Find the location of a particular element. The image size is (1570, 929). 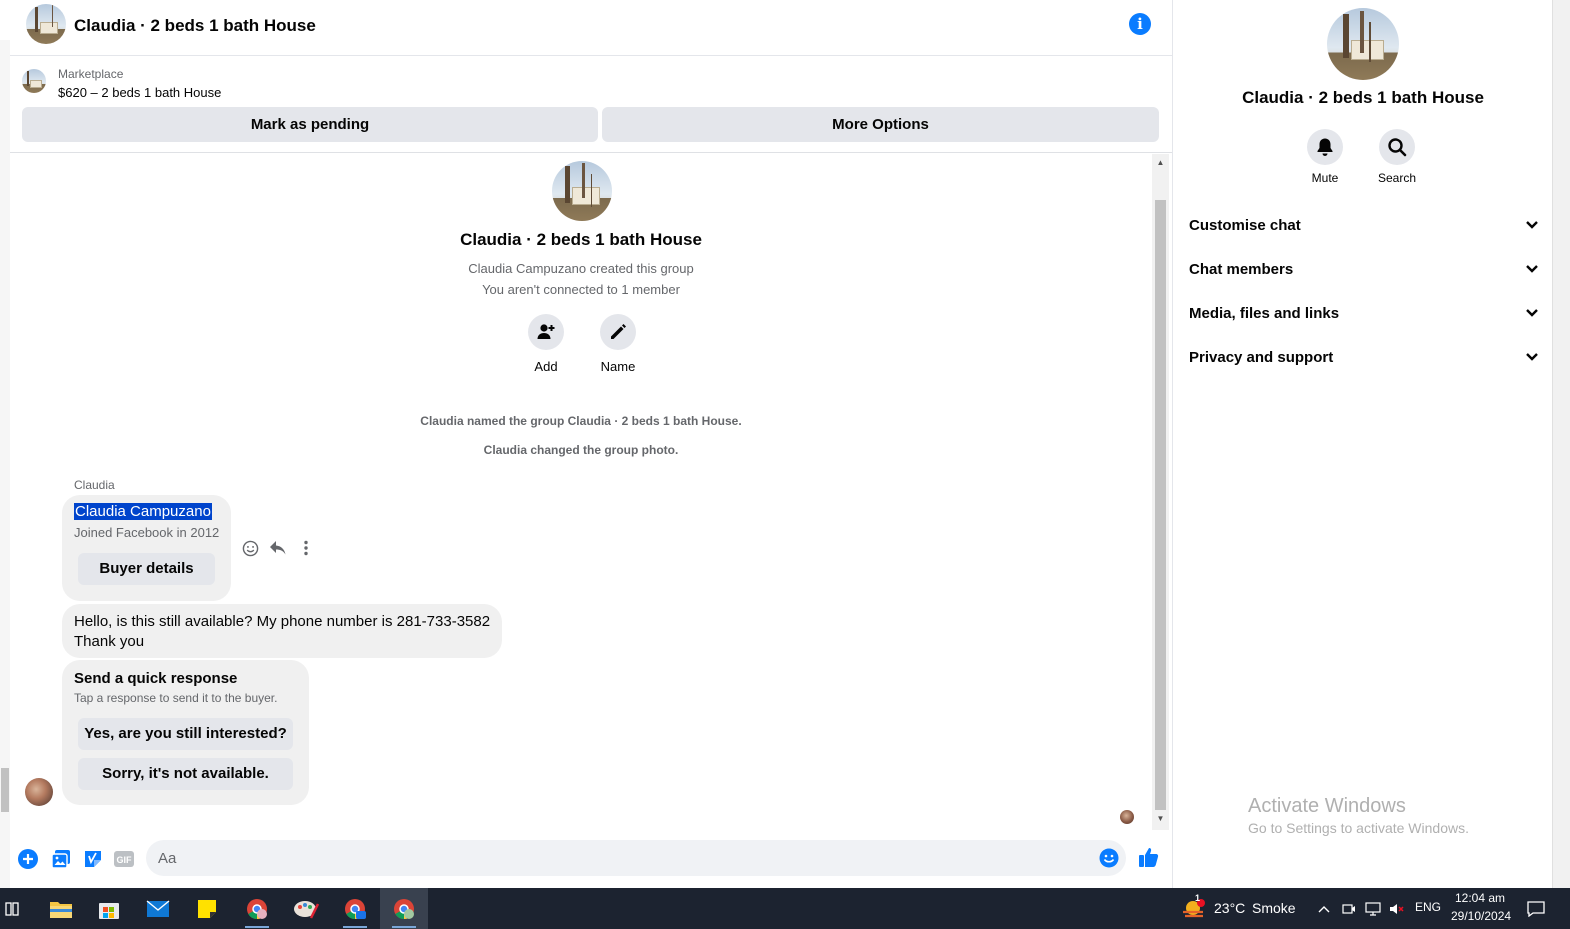

scroll-down-arrow: ▼ is located at coordinates (1160, 819).